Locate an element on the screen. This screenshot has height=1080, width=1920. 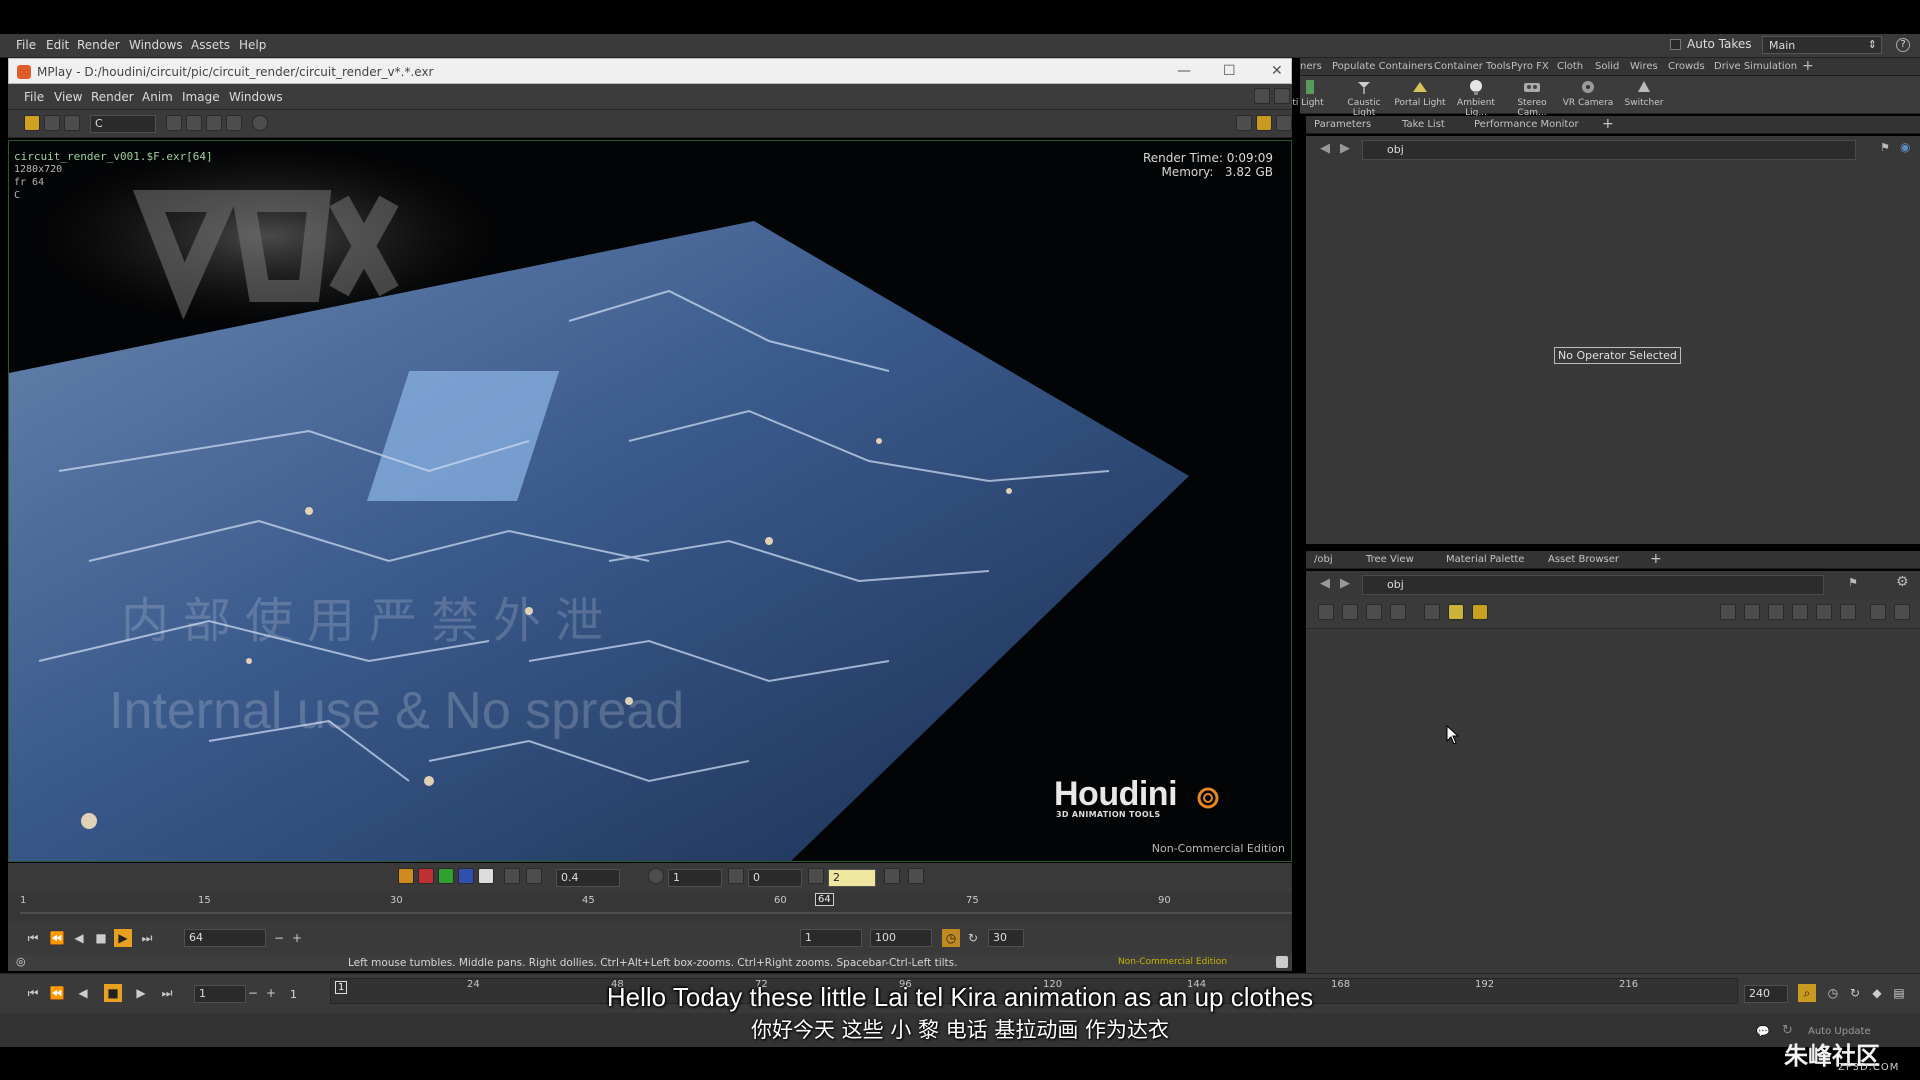
menu-assets: Assets is located at coordinates (210, 45).